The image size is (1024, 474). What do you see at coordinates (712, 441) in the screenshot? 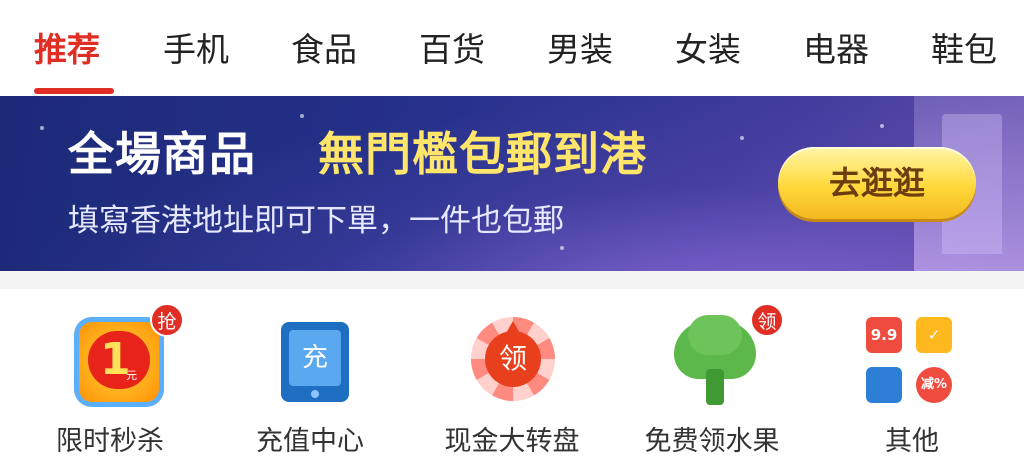
I see `entry-label: 免费领水果` at bounding box center [712, 441].